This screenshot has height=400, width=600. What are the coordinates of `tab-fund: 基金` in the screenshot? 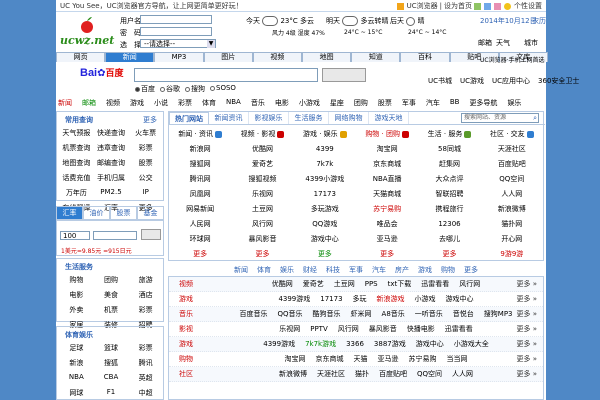 It's located at (150, 213).